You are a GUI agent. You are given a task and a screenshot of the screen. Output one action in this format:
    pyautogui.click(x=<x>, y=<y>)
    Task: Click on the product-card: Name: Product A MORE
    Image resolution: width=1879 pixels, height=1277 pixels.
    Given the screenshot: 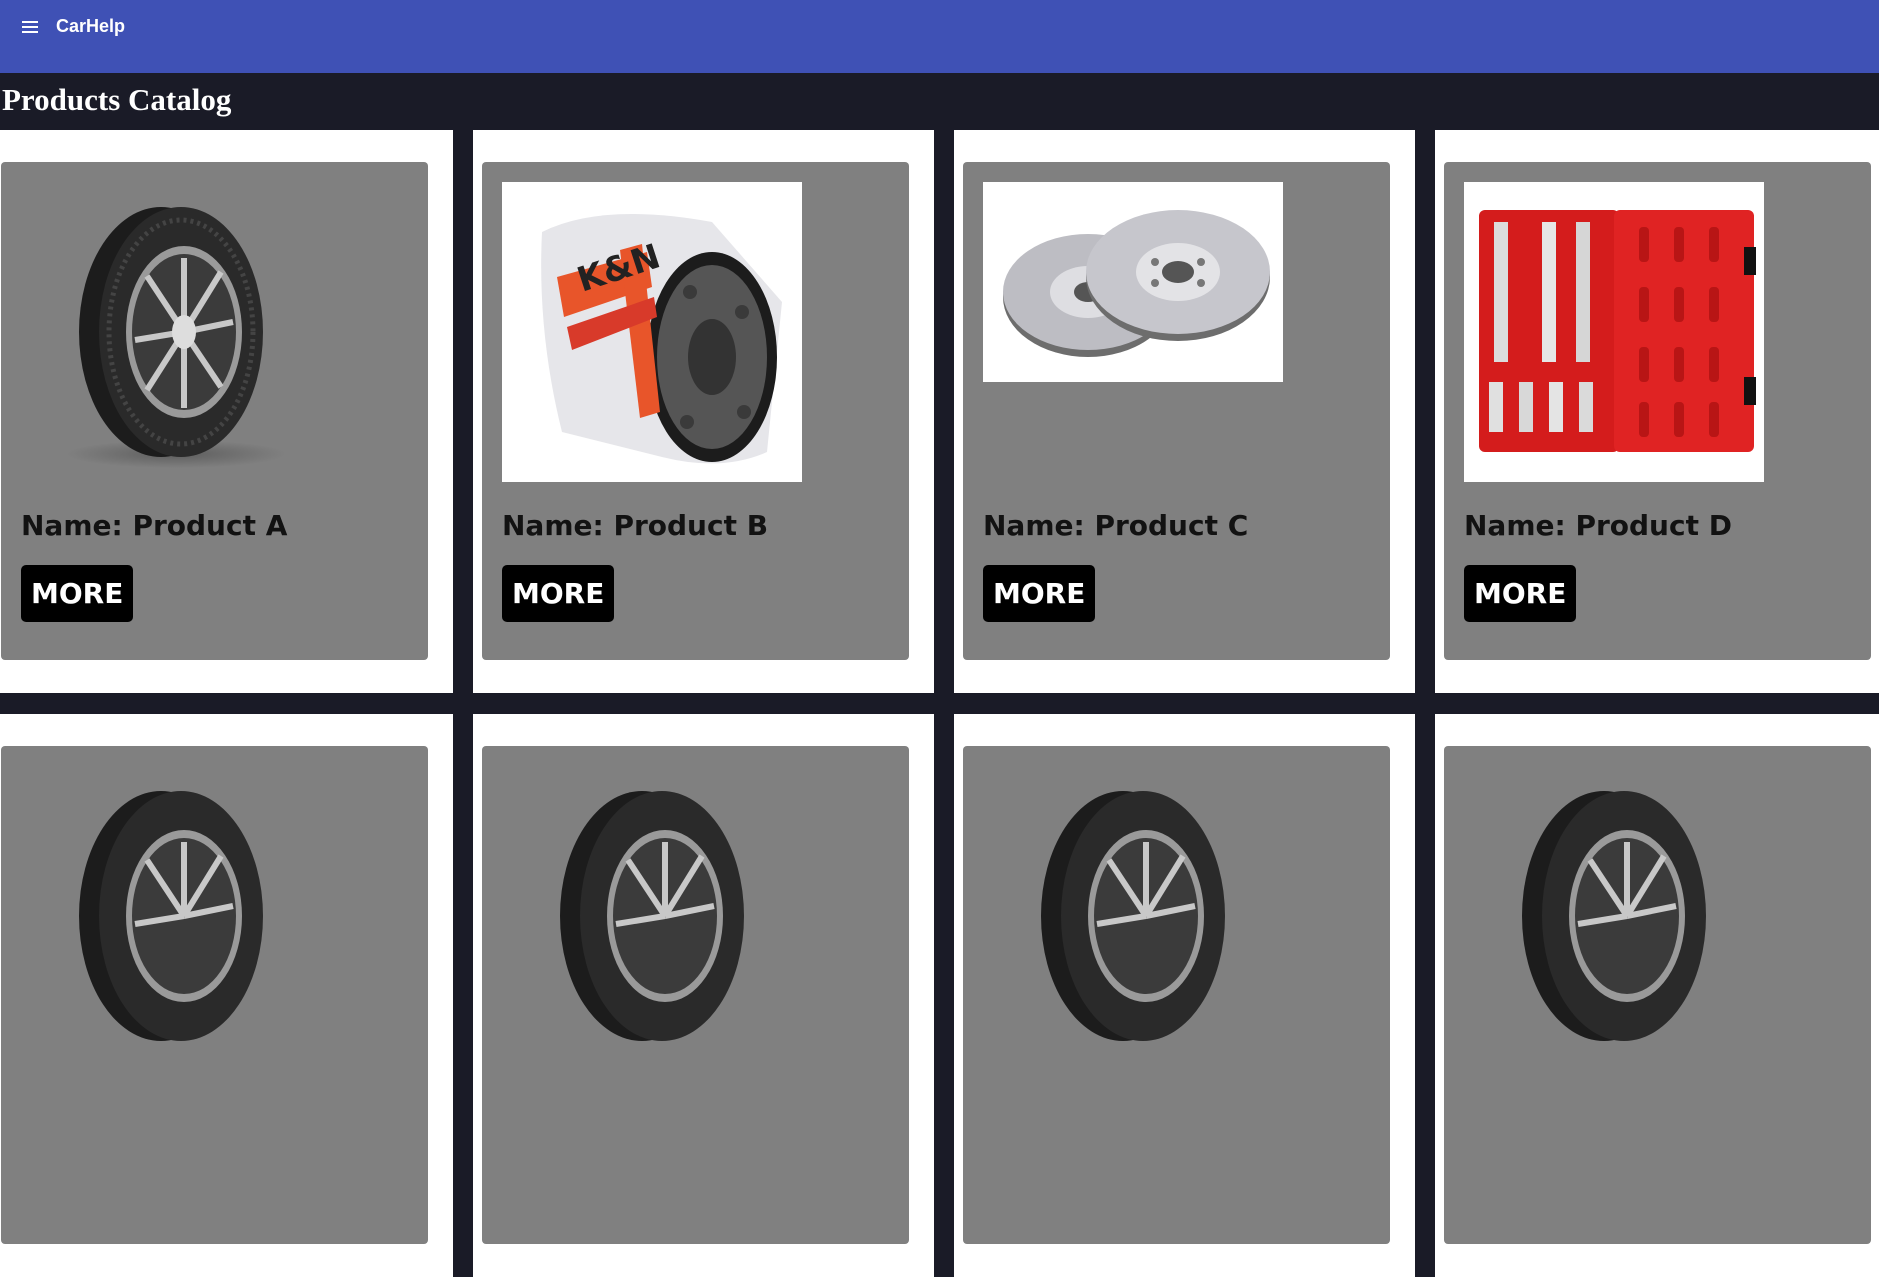 What is the action you would take?
    pyautogui.click(x=226, y=411)
    